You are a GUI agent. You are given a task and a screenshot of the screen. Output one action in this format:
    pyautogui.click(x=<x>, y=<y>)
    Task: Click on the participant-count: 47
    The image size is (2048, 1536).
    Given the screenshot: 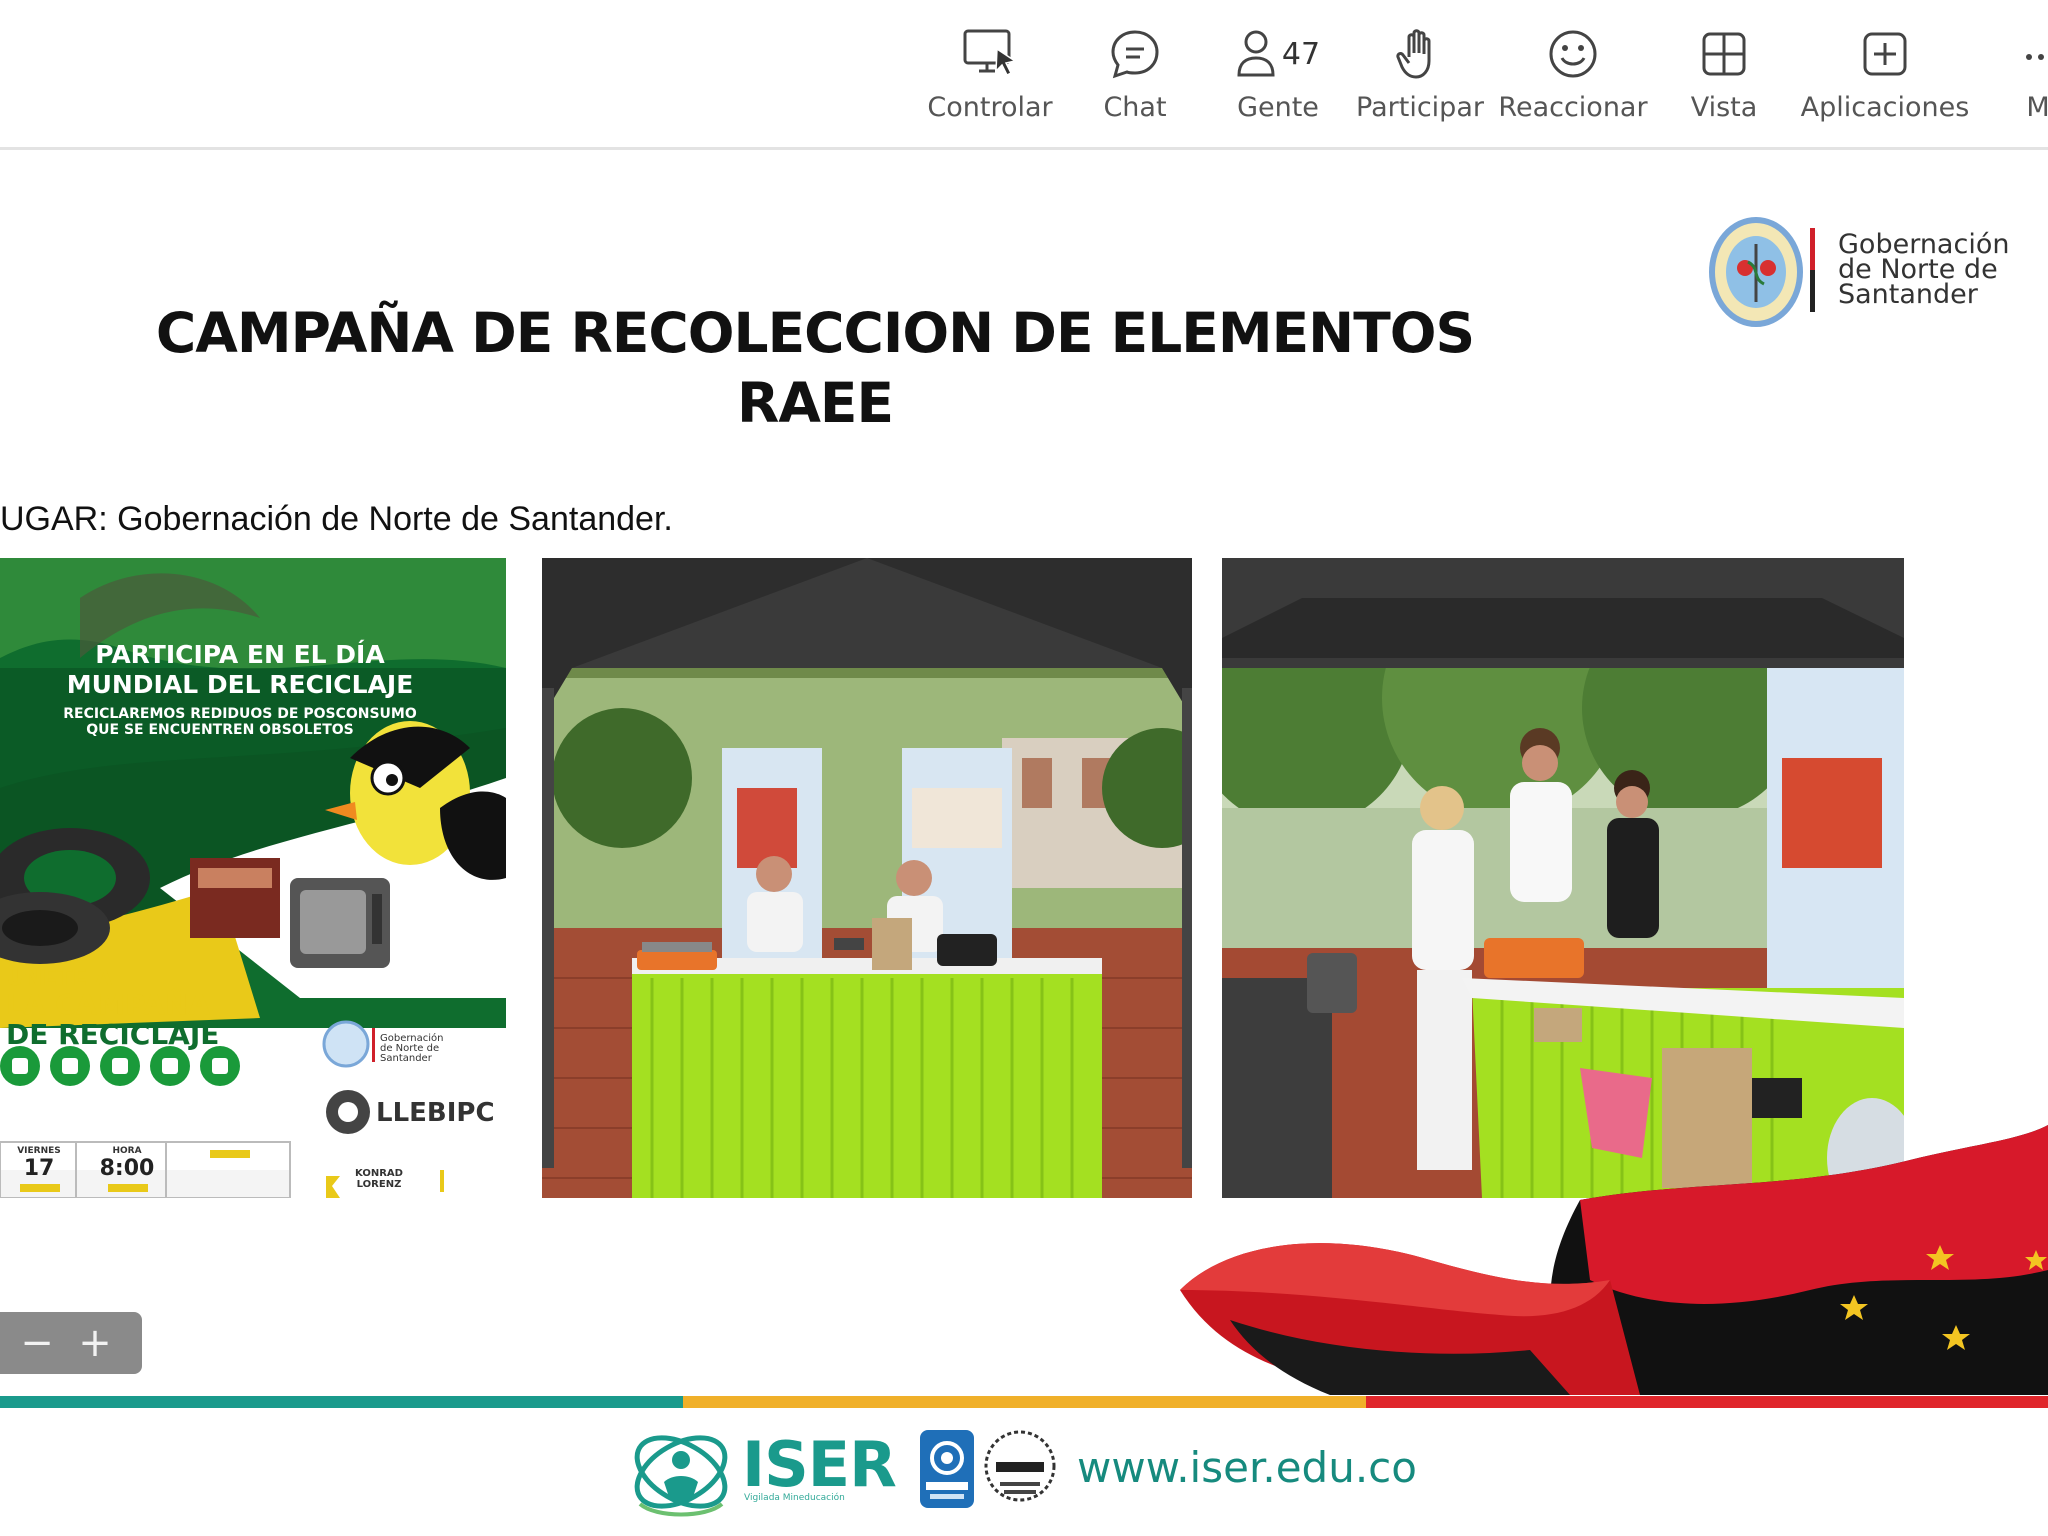 What is the action you would take?
    pyautogui.click(x=1301, y=54)
    